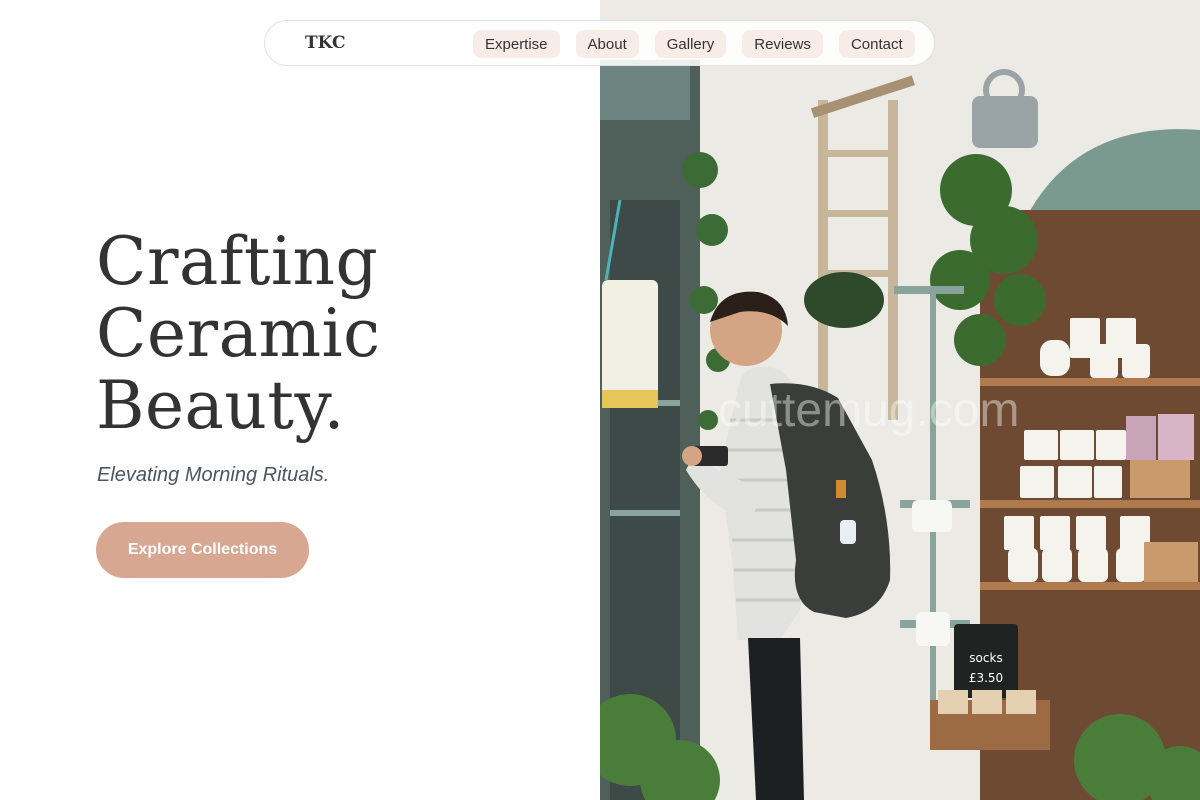  I want to click on hero-title-line: Ceramic, so click(238, 333).